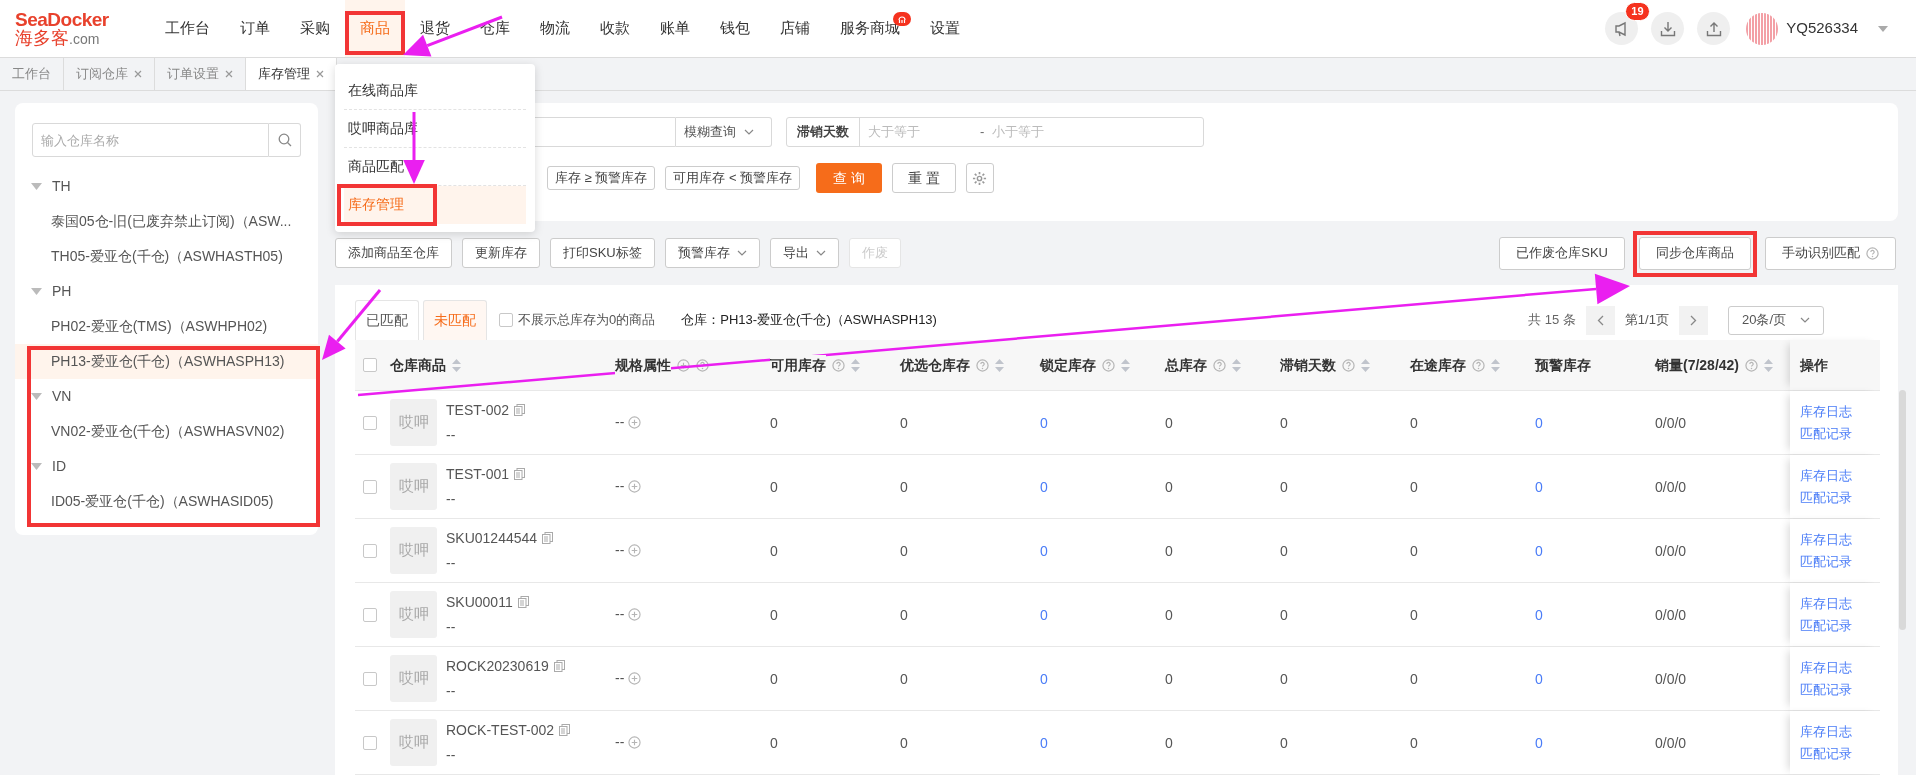 The image size is (1916, 775). I want to click on search-field: 输入仓库名称, so click(150, 140).